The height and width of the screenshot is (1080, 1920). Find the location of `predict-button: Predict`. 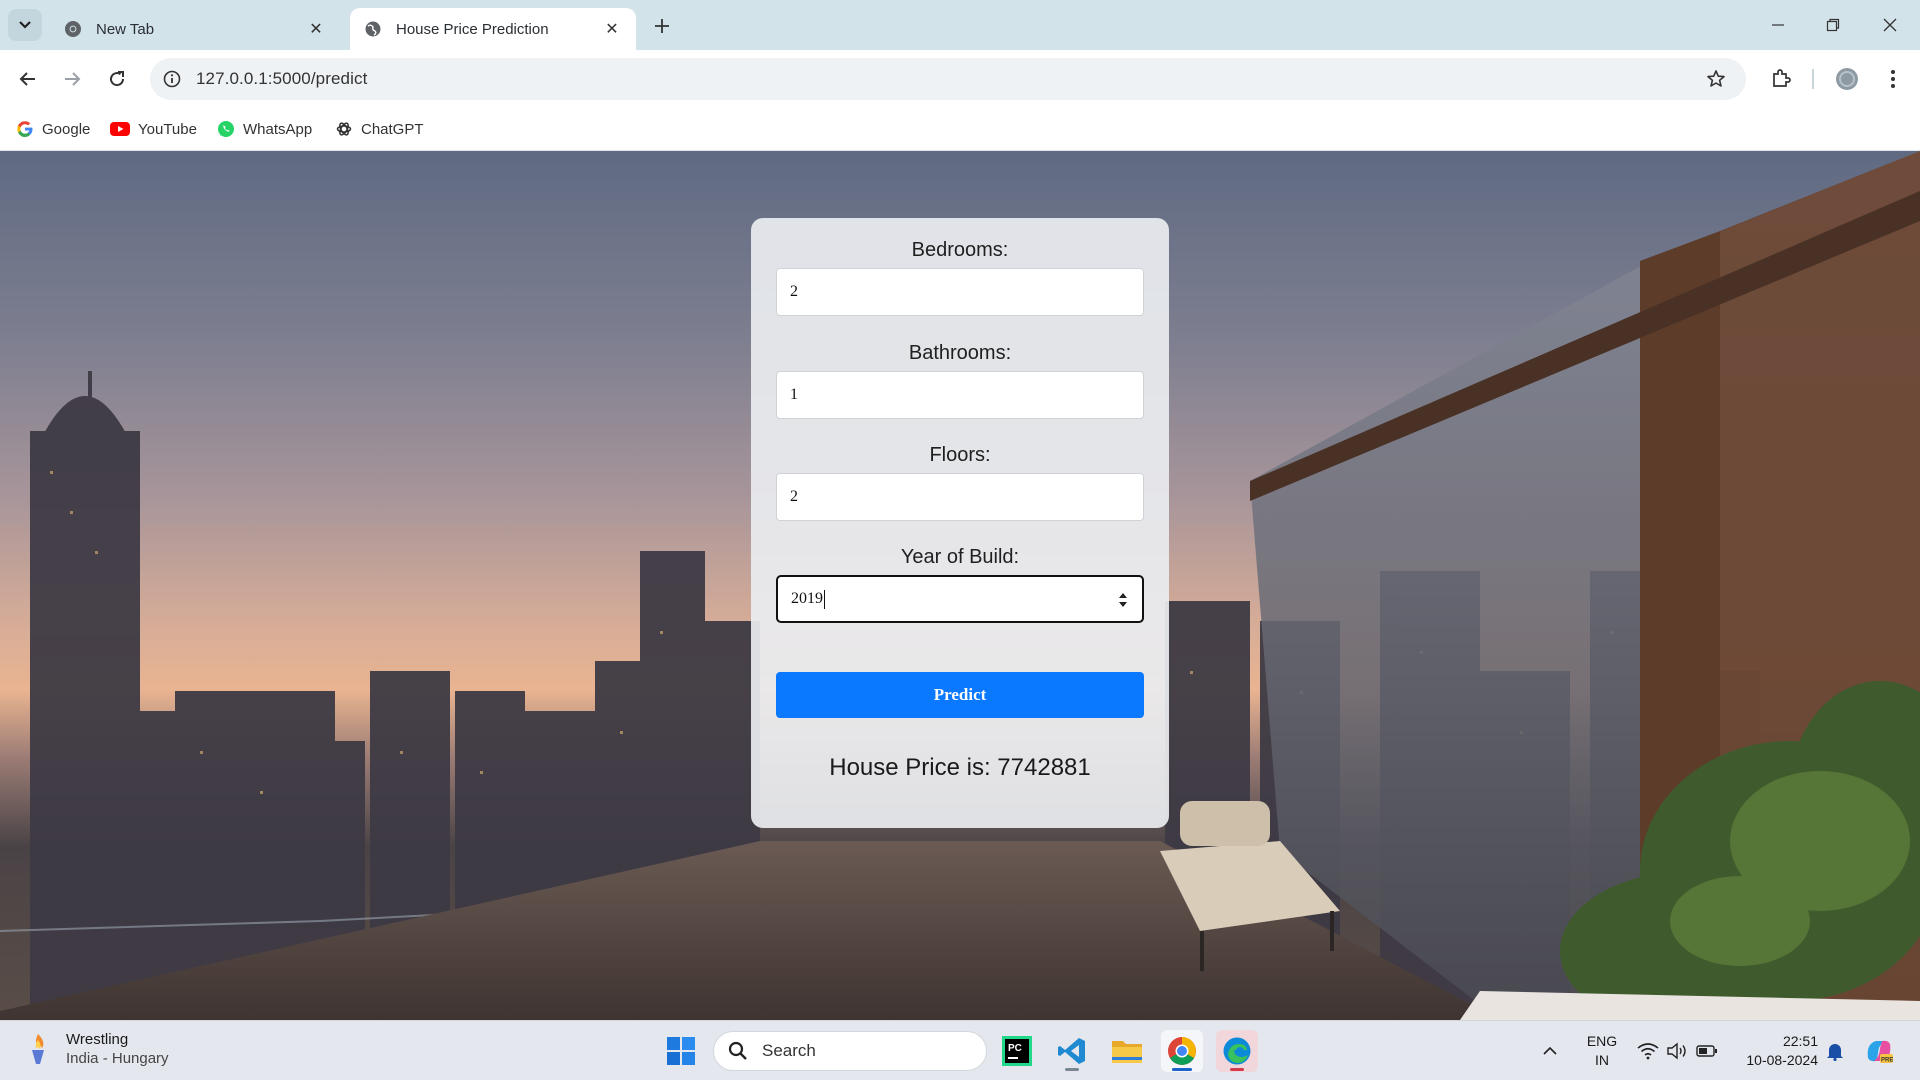

predict-button: Predict is located at coordinates (960, 695).